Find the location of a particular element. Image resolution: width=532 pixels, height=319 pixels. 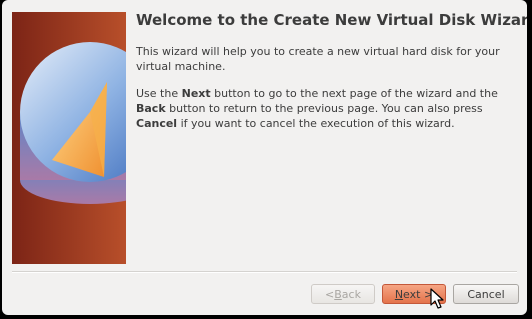

instructions-cancel-word: Cancel is located at coordinates (157, 123).